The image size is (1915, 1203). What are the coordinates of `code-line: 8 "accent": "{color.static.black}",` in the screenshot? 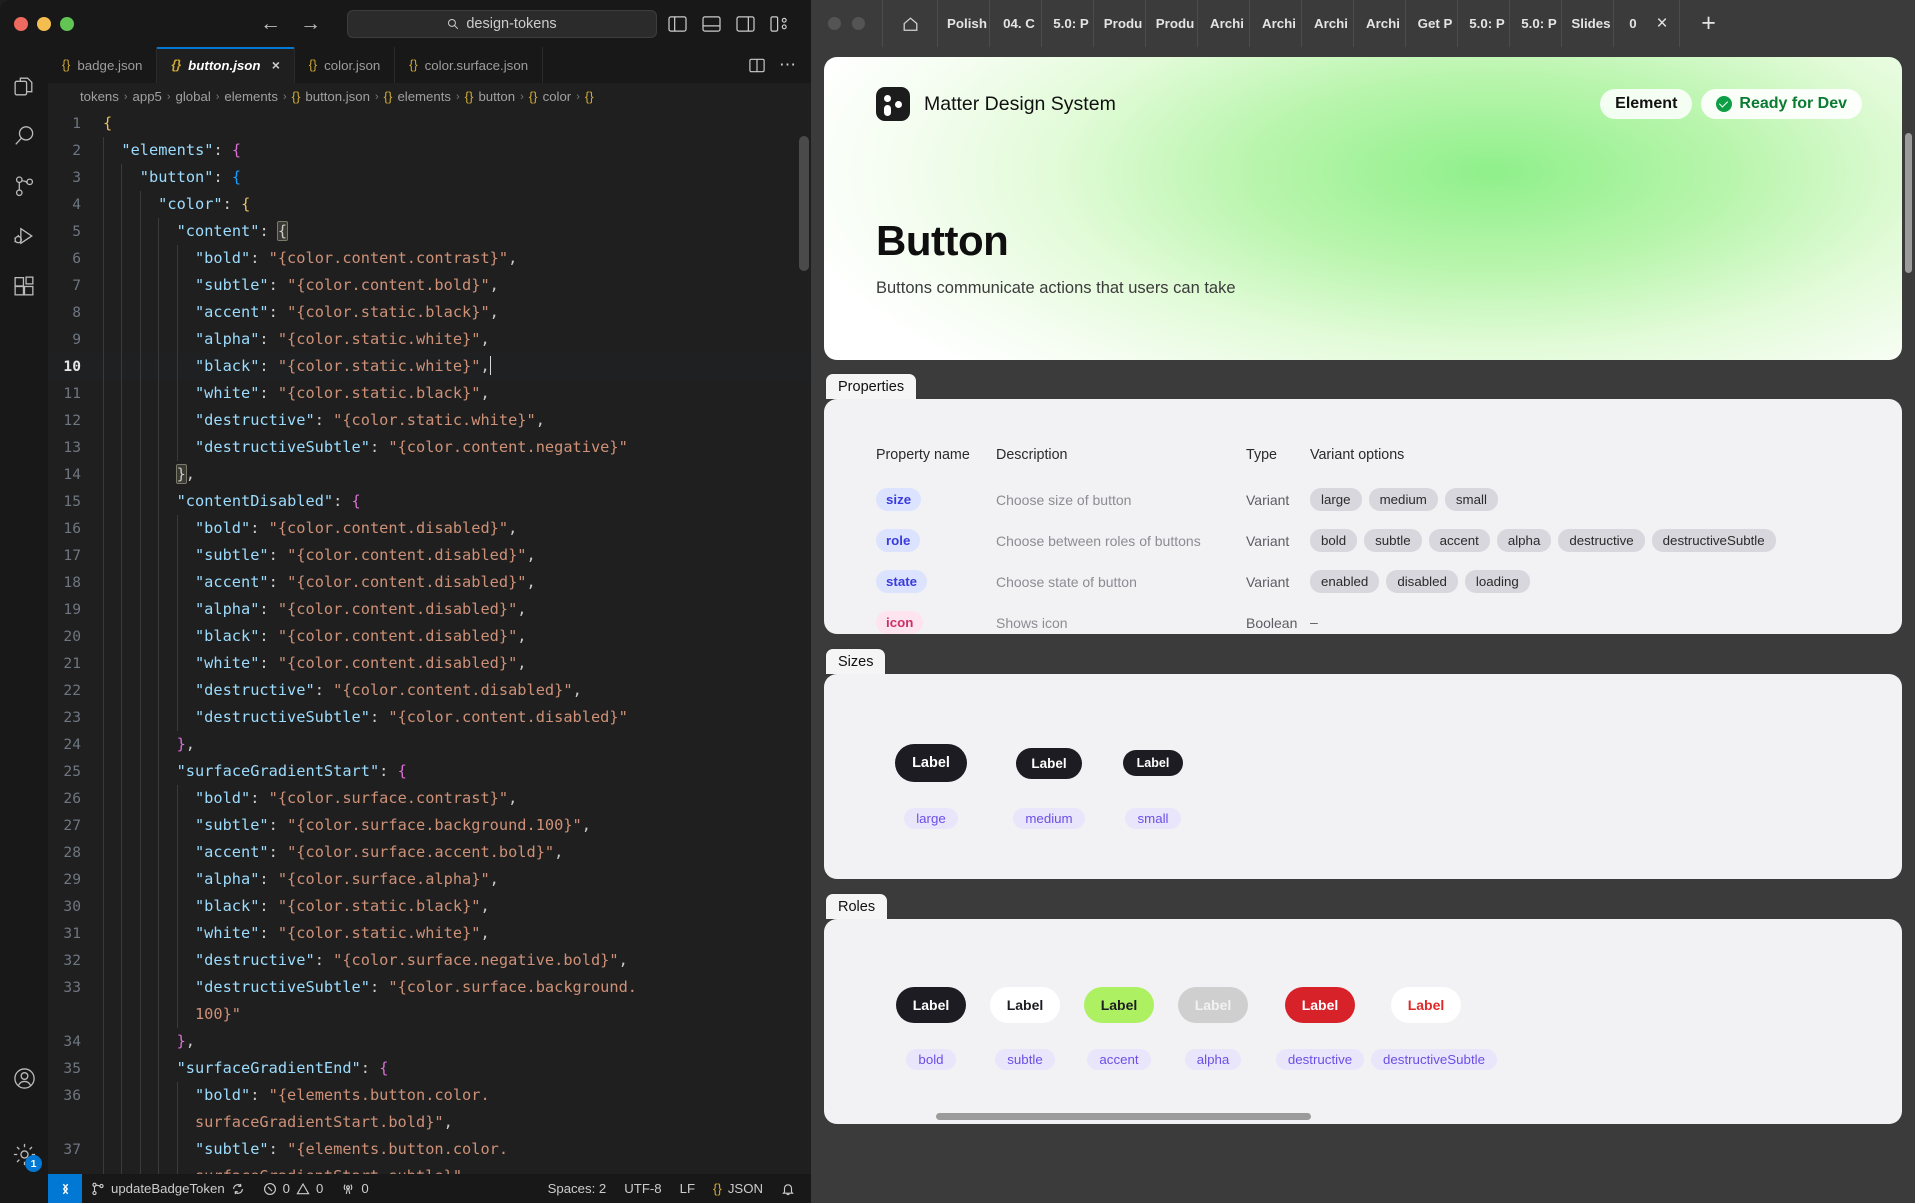 It's located at (429, 312).